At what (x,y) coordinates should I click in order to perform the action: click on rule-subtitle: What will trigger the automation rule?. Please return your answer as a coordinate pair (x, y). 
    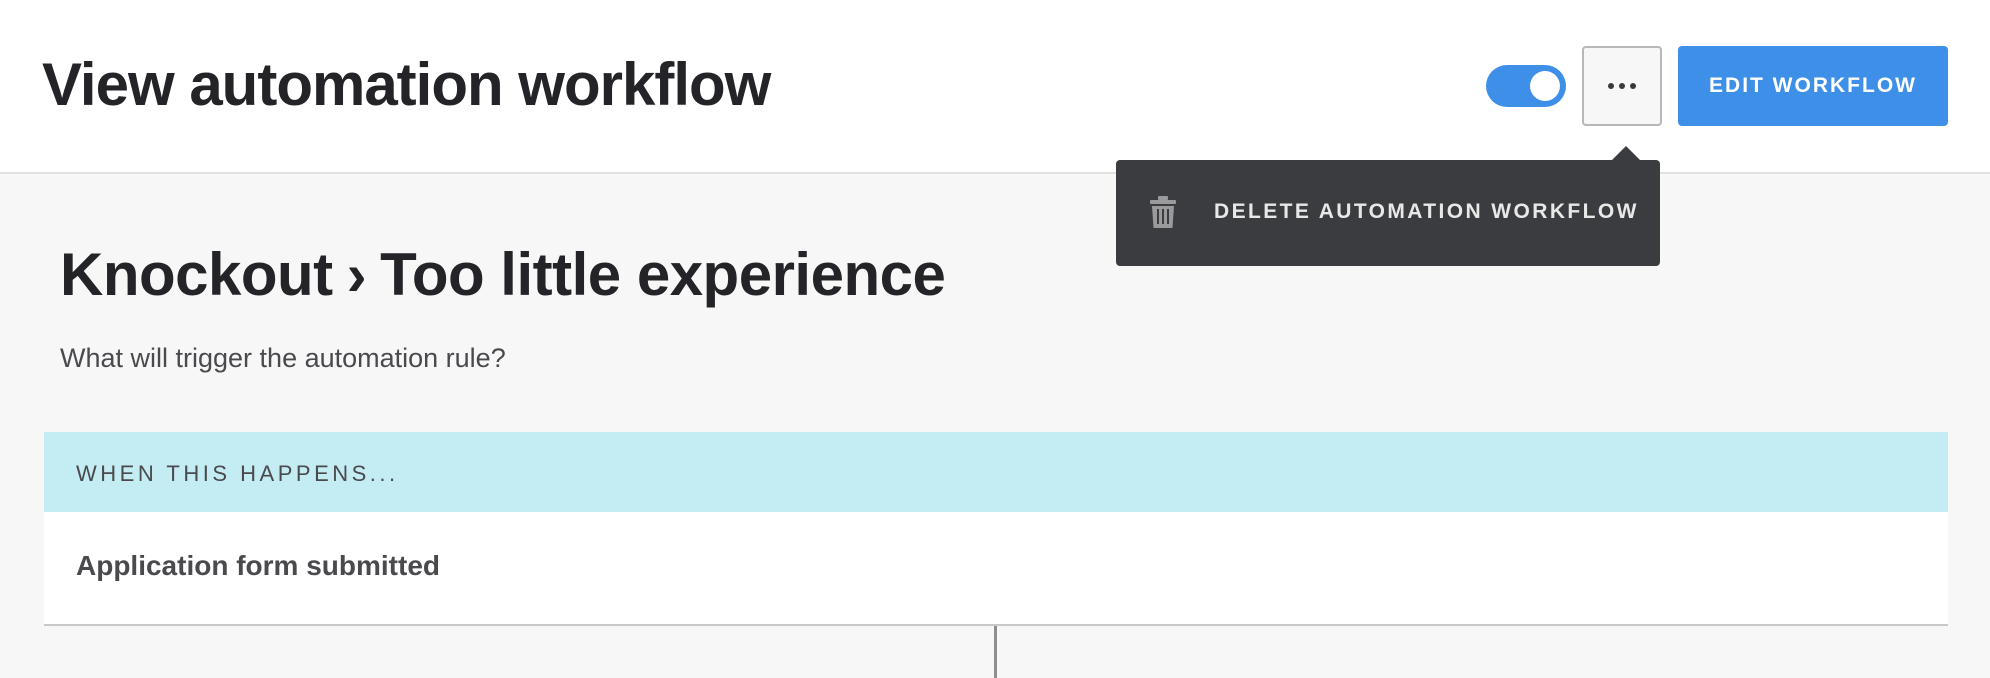
    Looking at the image, I should click on (283, 358).